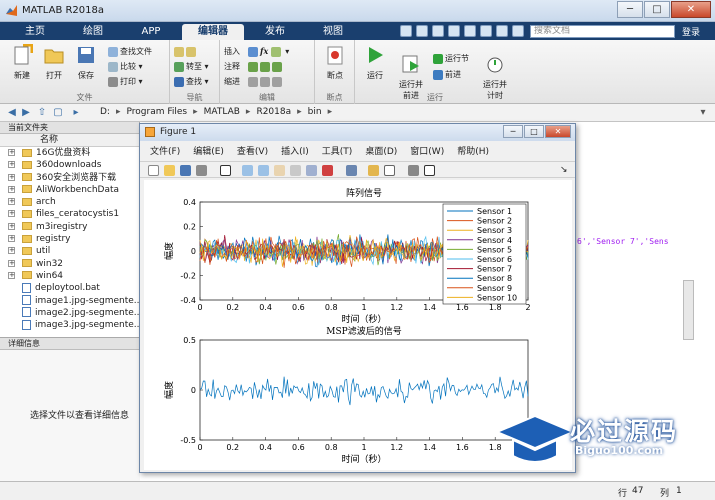 The height and width of the screenshot is (500, 715). I want to click on up-folder-icon: ⇧, so click(42, 113).